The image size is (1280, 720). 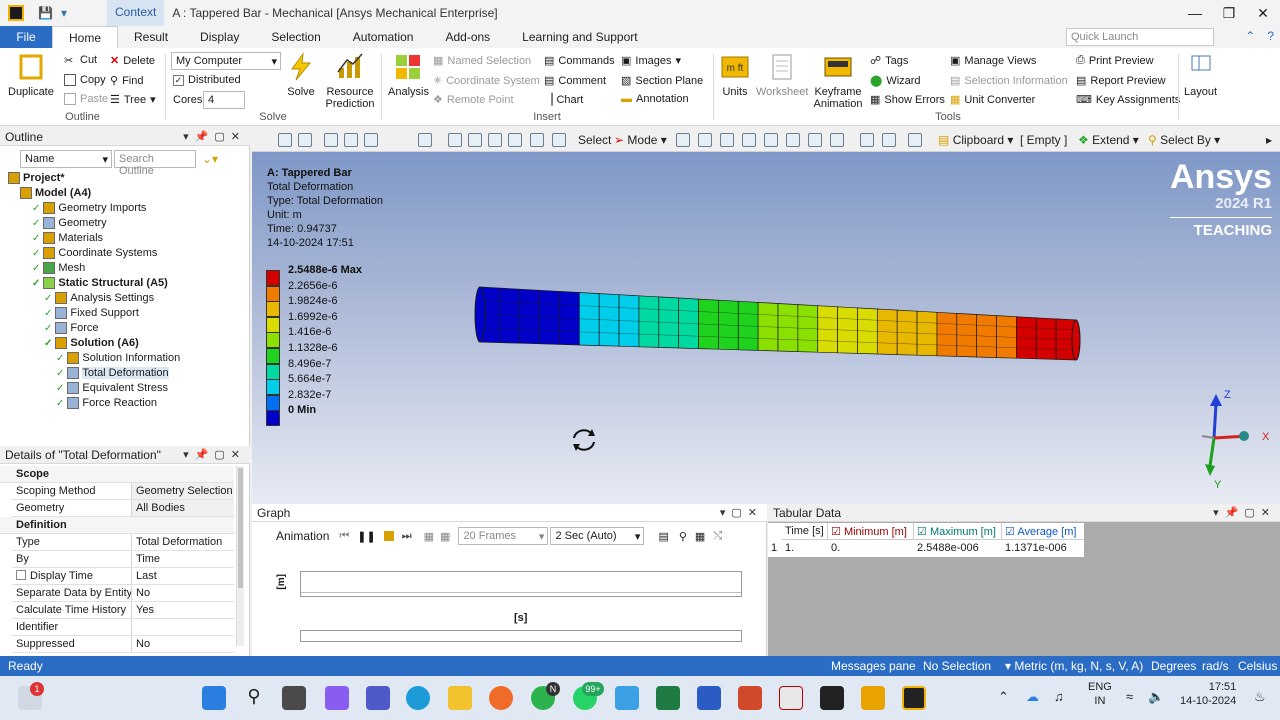 I want to click on ansys-mechanical-taskbar-icon, so click(x=914, y=698).